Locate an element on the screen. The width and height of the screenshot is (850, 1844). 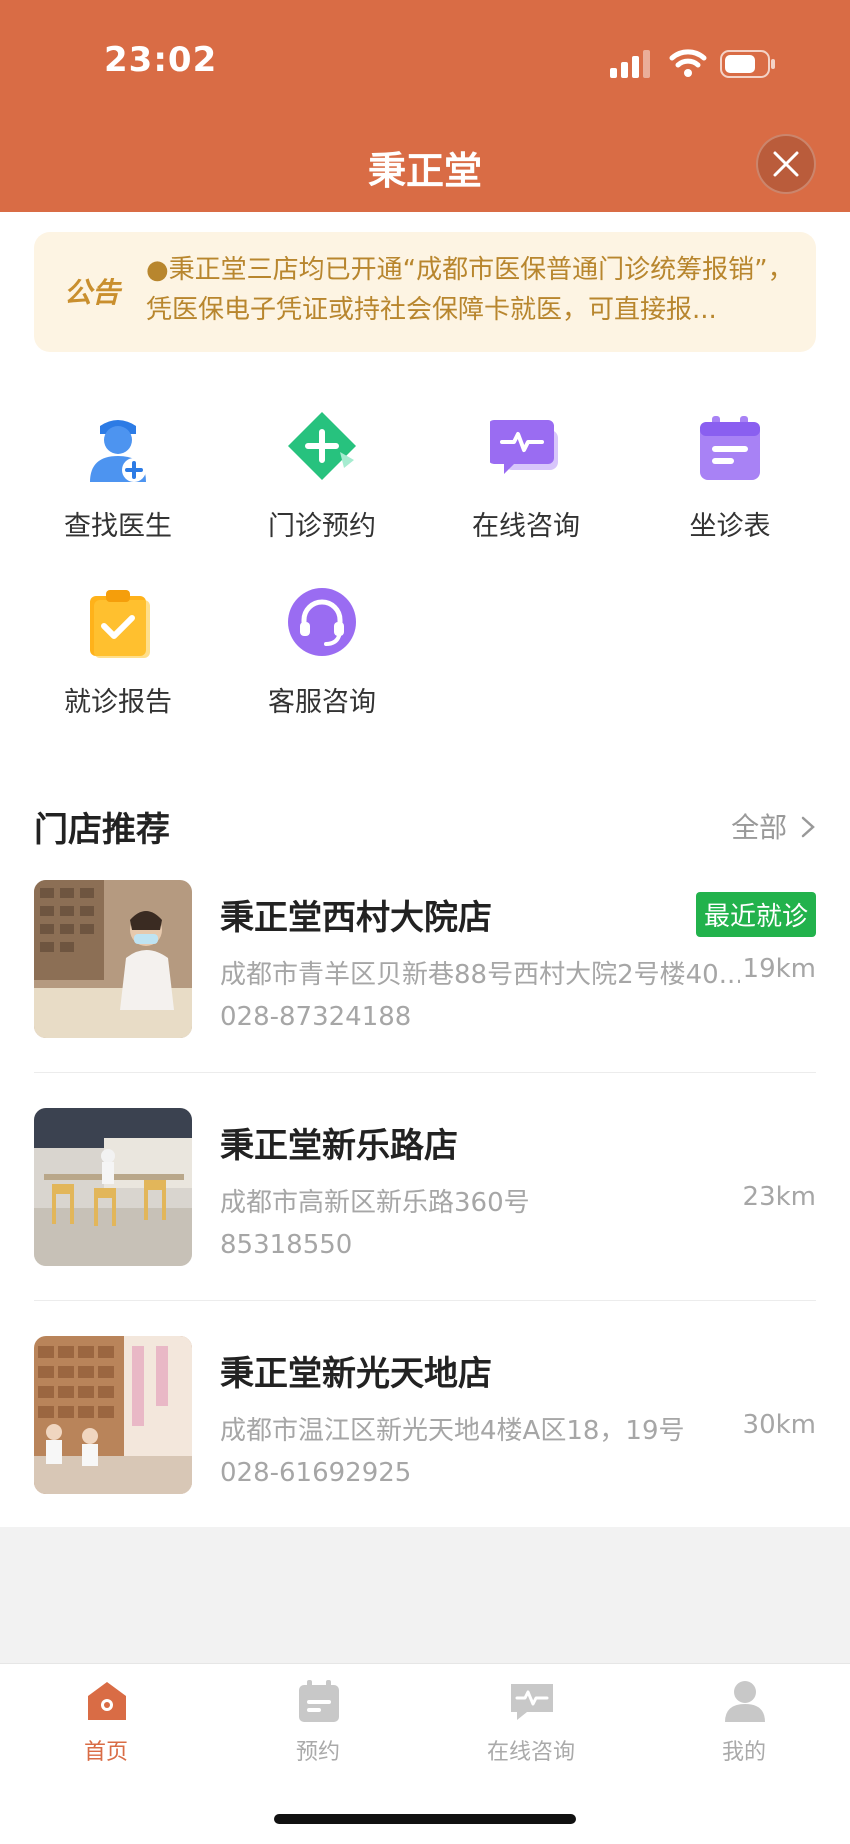
store-distance: 30km is located at coordinates (779, 1425).